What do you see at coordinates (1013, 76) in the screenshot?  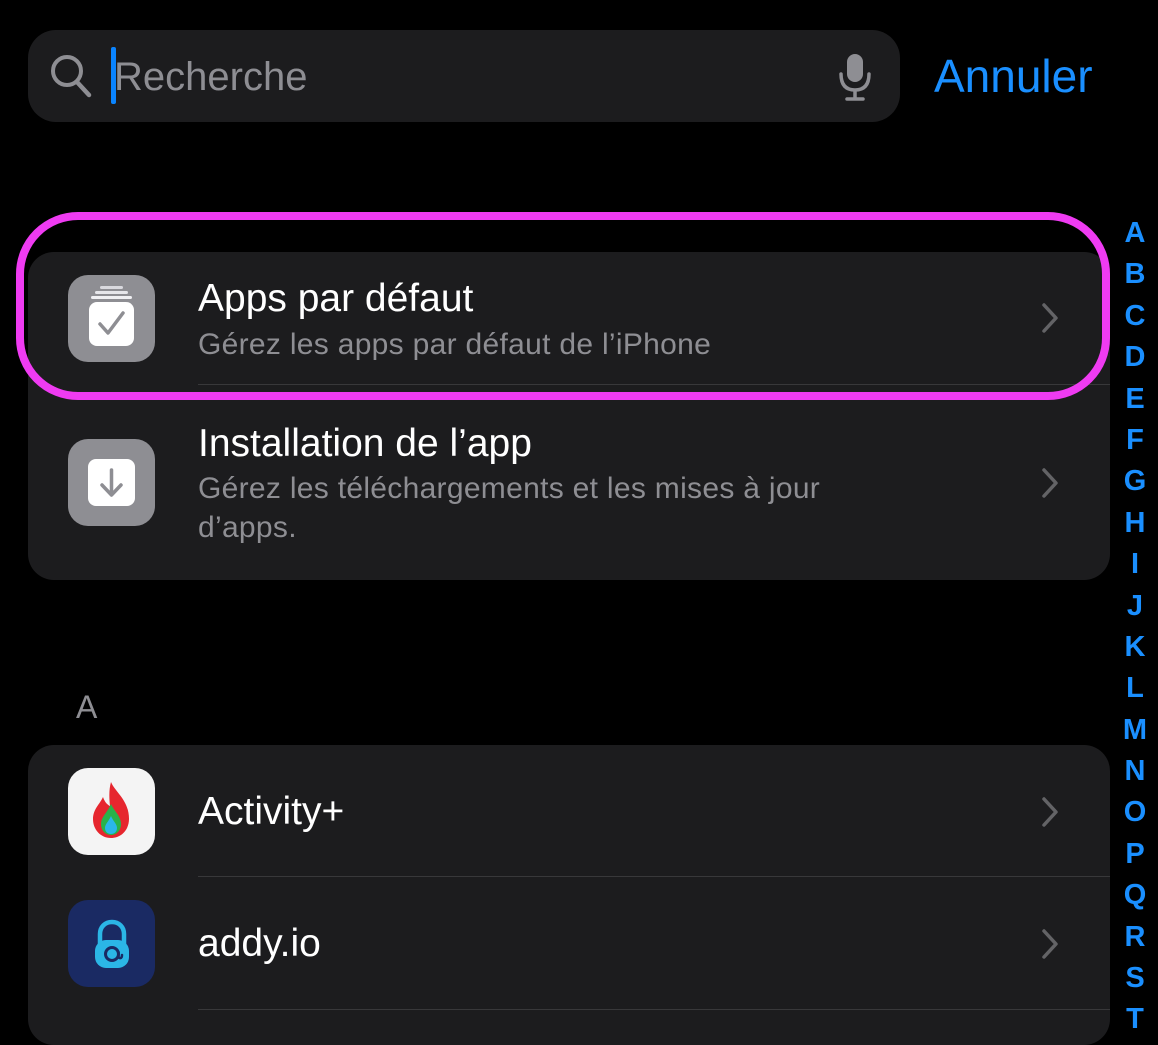 I see `cancel-button: Annuler` at bounding box center [1013, 76].